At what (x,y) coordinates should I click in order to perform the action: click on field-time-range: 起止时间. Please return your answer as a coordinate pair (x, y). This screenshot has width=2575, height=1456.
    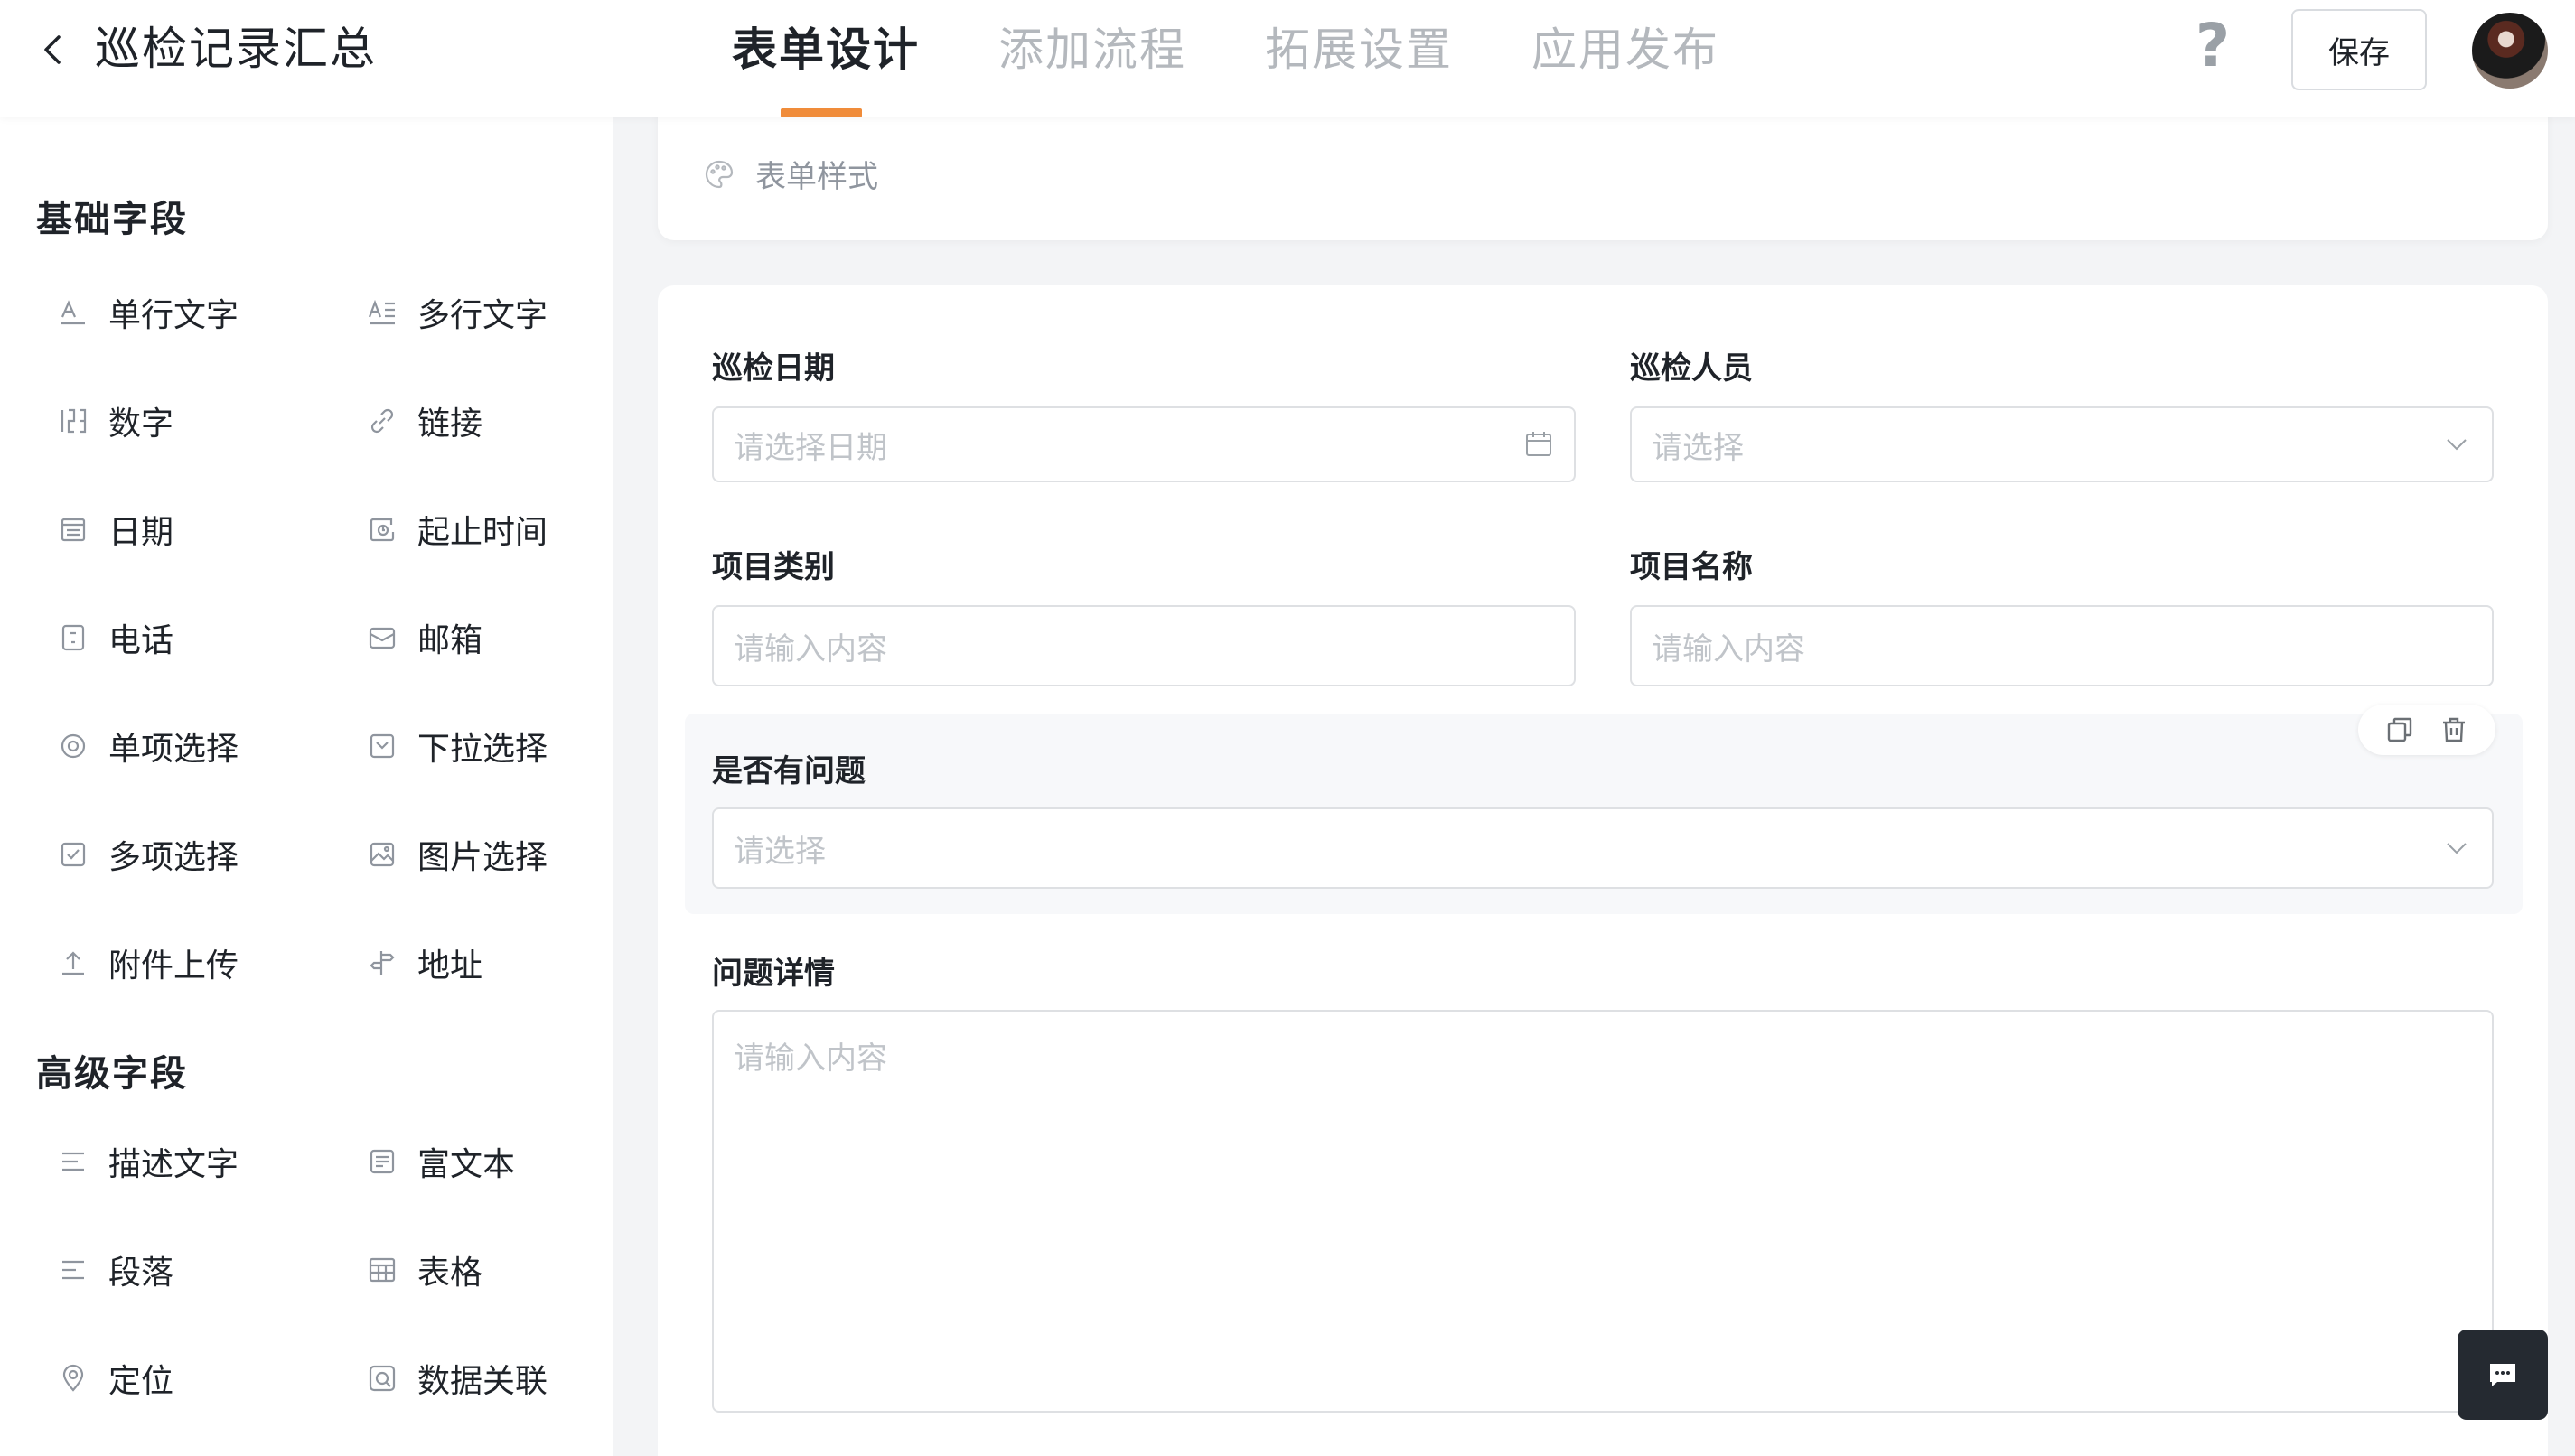
    Looking at the image, I should click on (457, 529).